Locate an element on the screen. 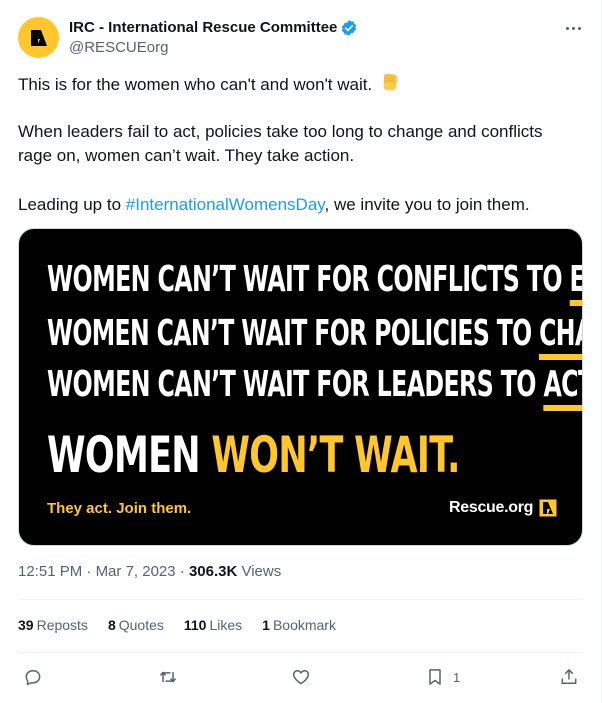 Image resolution: width=602 pixels, height=703 pixels. like-icon is located at coordinates (301, 677).